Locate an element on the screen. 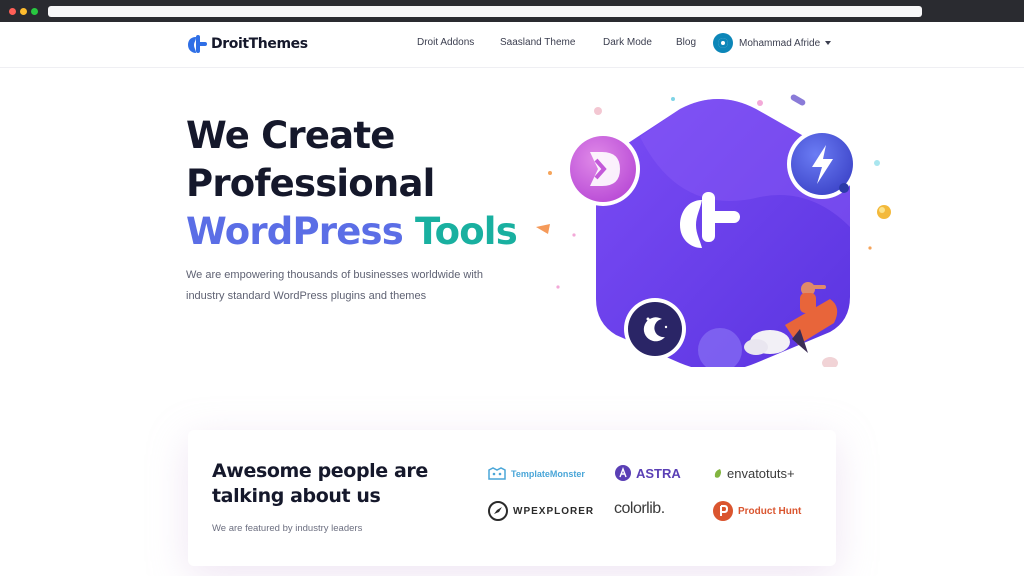 This screenshot has width=1024, height=576. chevron-down-icon is located at coordinates (828, 43).